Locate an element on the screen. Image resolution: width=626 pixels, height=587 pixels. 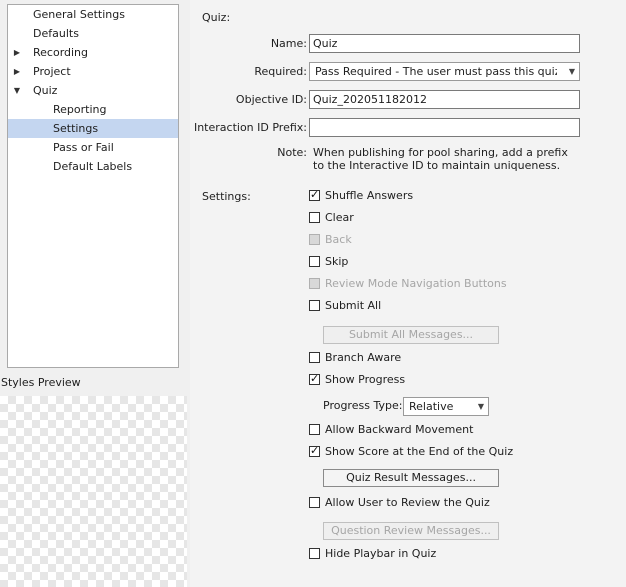
tree-item-label: Pass or Fail is located at coordinates (83, 147).